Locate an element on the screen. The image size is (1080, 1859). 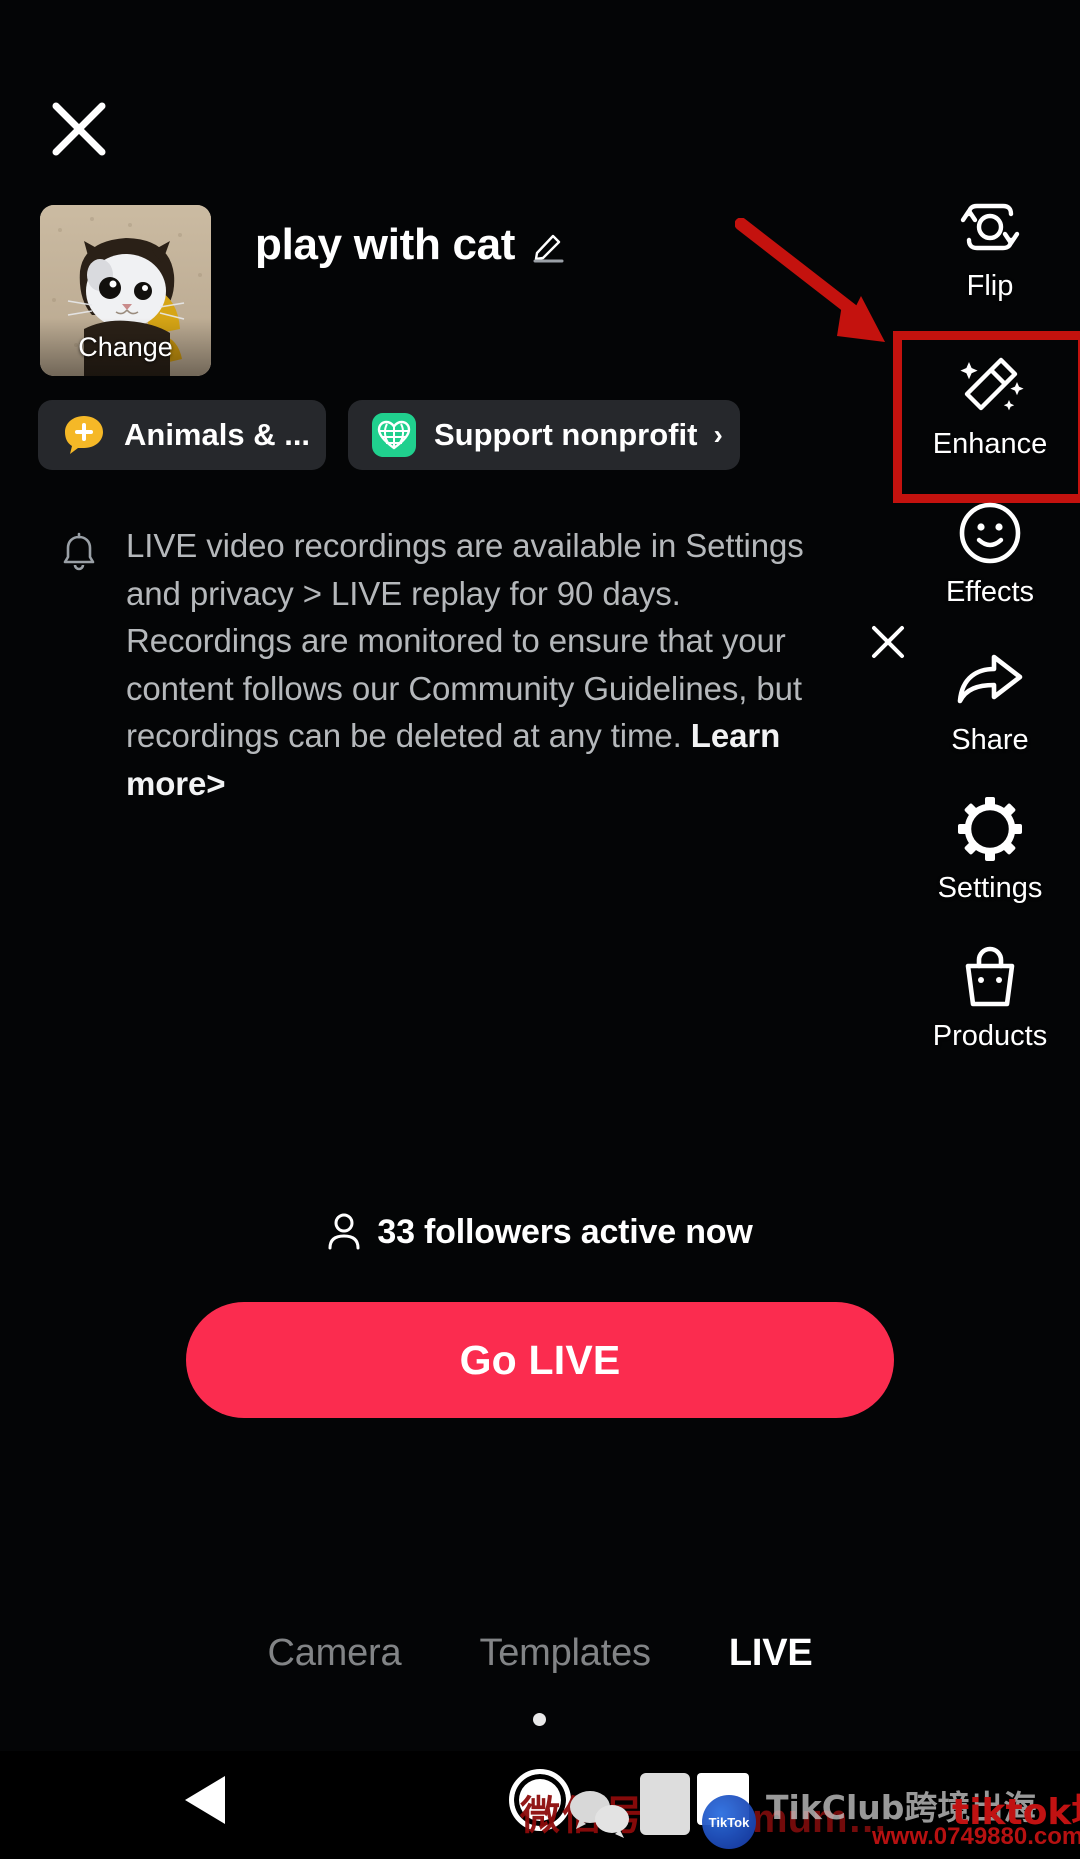
topic-plus-icon is located at coordinates (84, 435).